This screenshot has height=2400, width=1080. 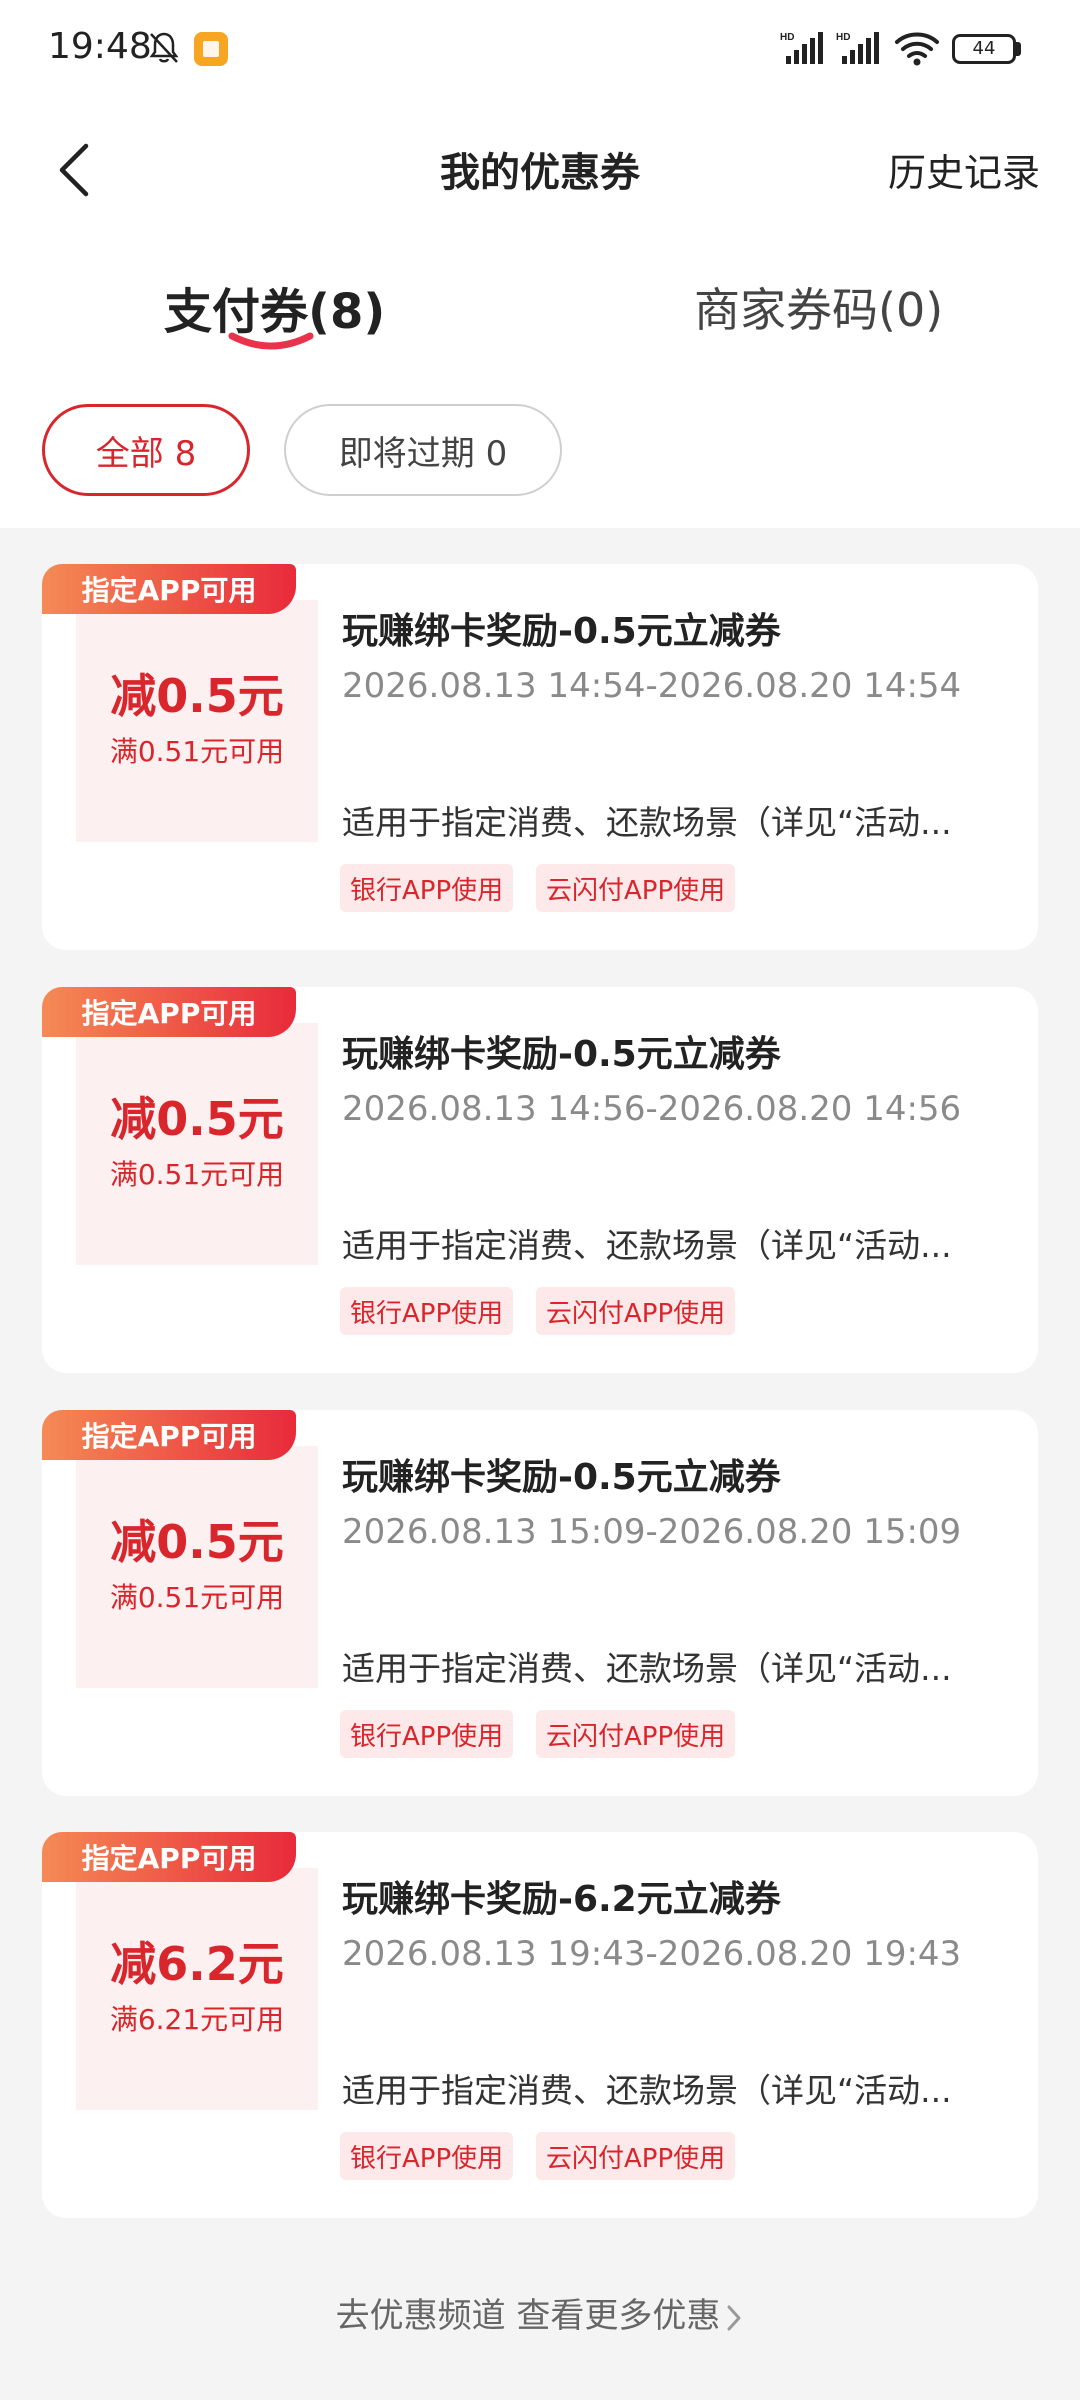 What do you see at coordinates (1018, 49) in the screenshot?
I see `battery-tip` at bounding box center [1018, 49].